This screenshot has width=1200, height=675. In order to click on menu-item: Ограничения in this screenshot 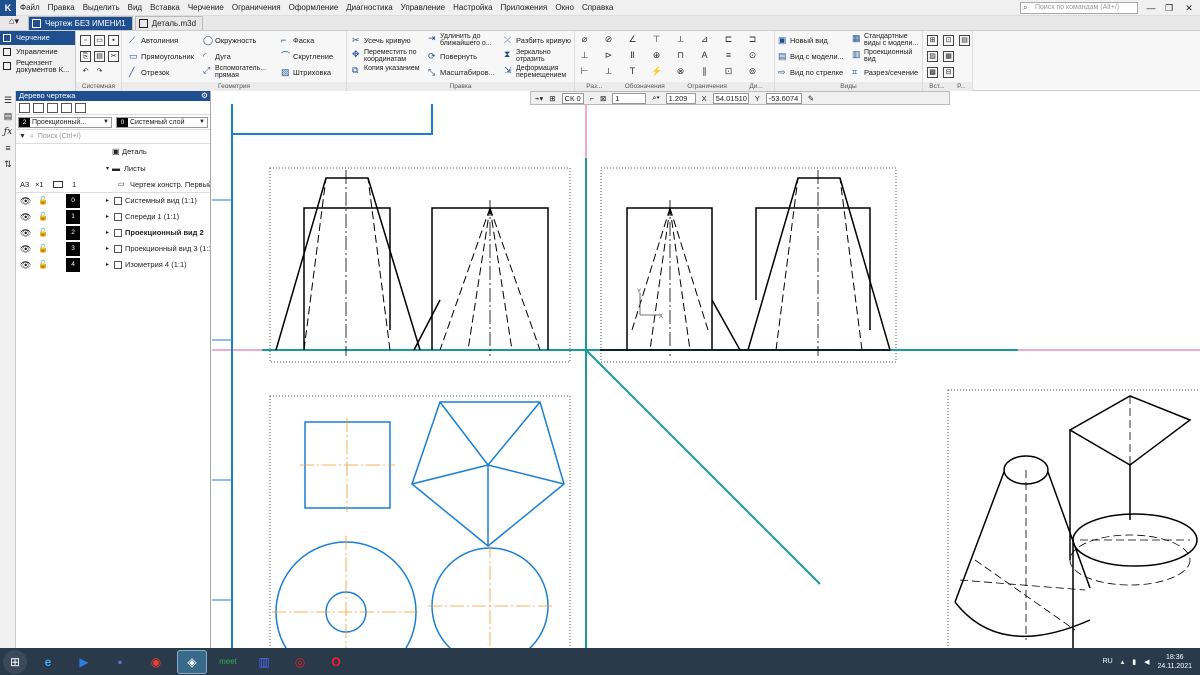, I will do `click(256, 8)`.